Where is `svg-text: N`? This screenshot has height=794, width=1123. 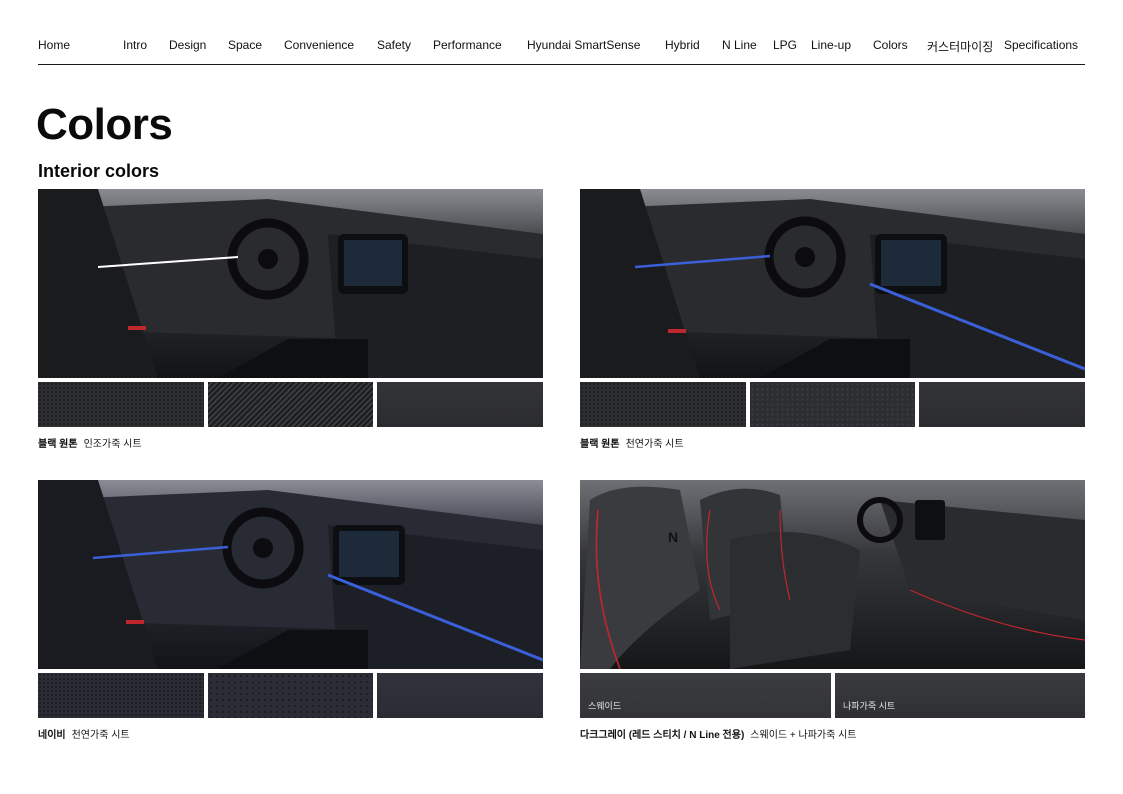 svg-text: N is located at coordinates (673, 537).